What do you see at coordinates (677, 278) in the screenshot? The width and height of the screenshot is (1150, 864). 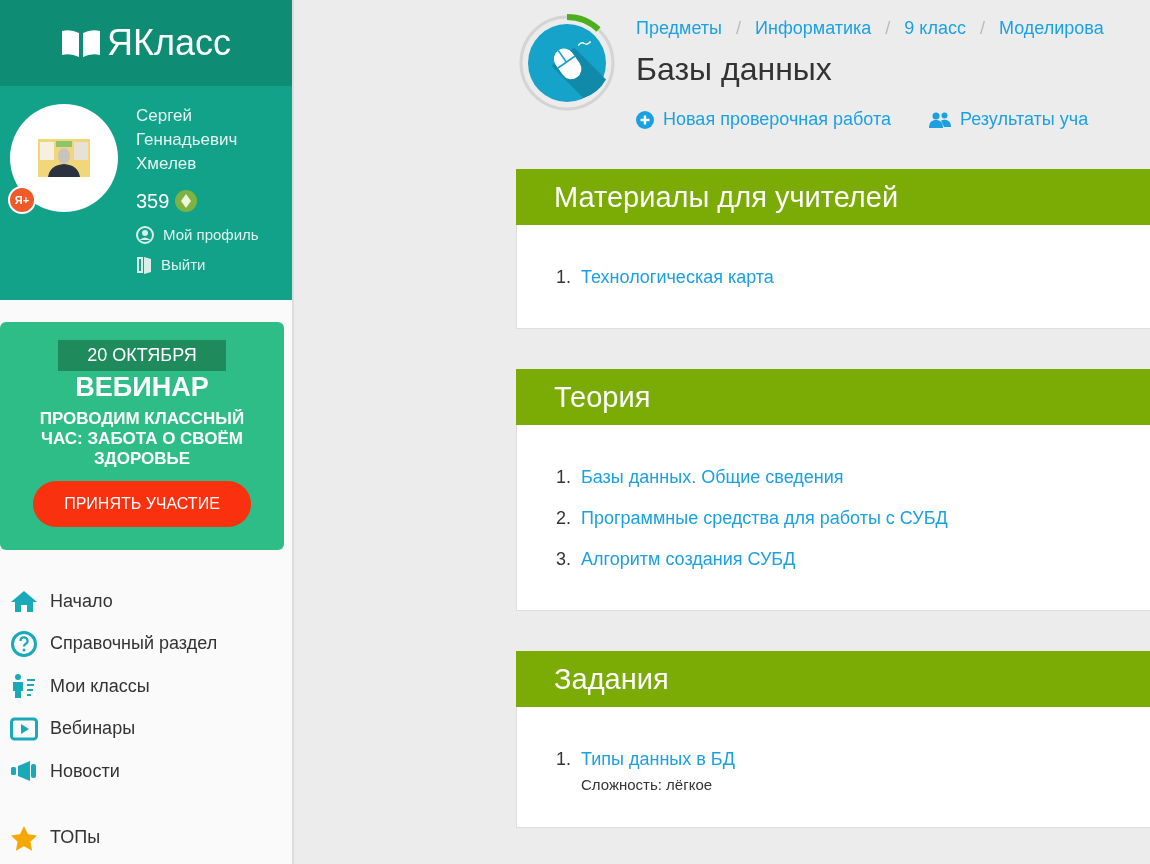 I see `item-link: Технологическая карта` at bounding box center [677, 278].